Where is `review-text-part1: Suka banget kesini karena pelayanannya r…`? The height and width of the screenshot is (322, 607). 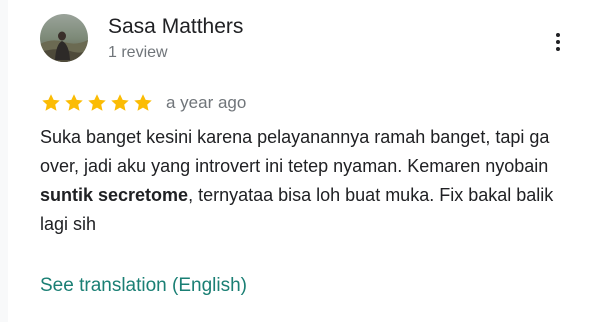
review-text-part1: Suka banget kesini karena pelayanannya r… is located at coordinates (295, 151).